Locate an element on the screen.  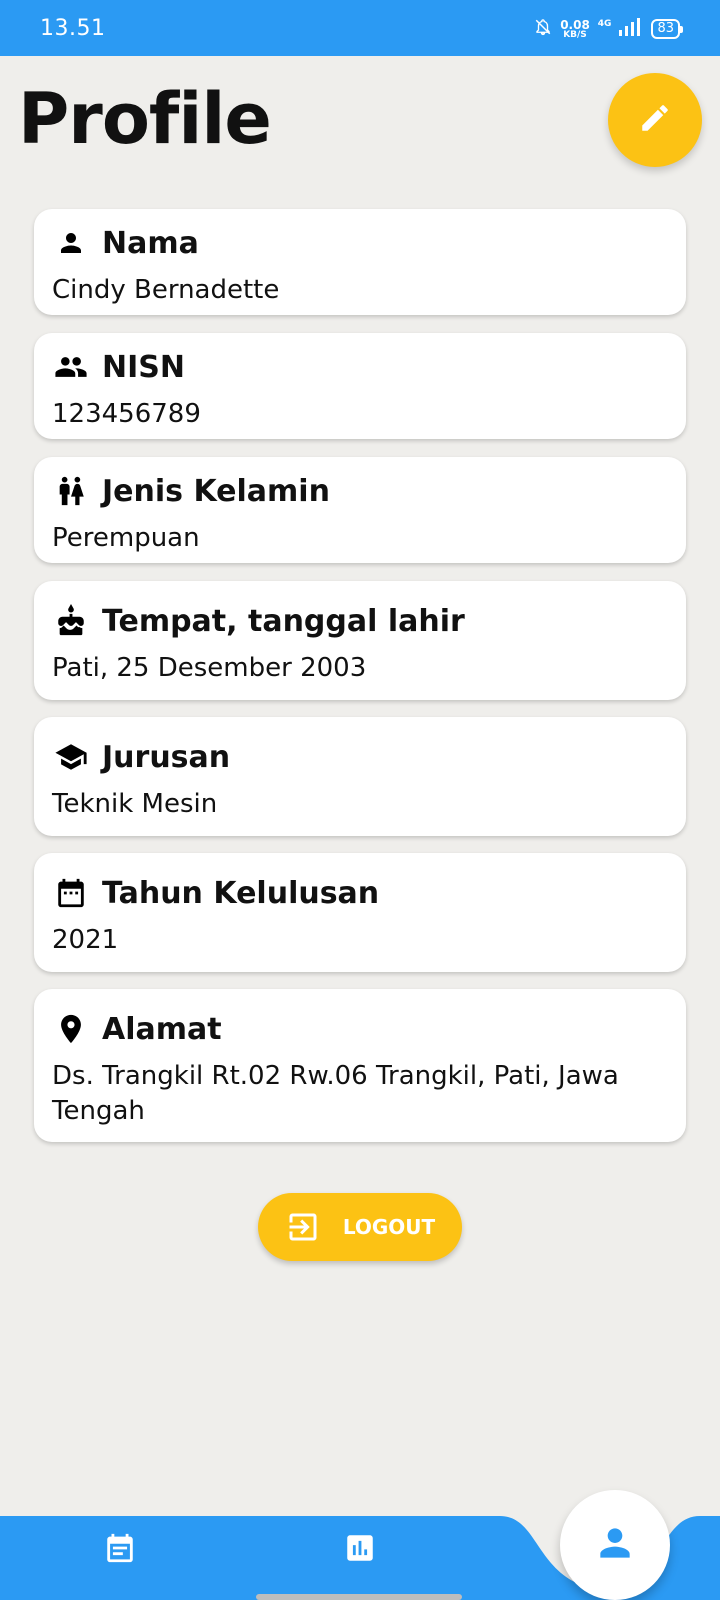
field-value: Perempuan is located at coordinates (126, 538).